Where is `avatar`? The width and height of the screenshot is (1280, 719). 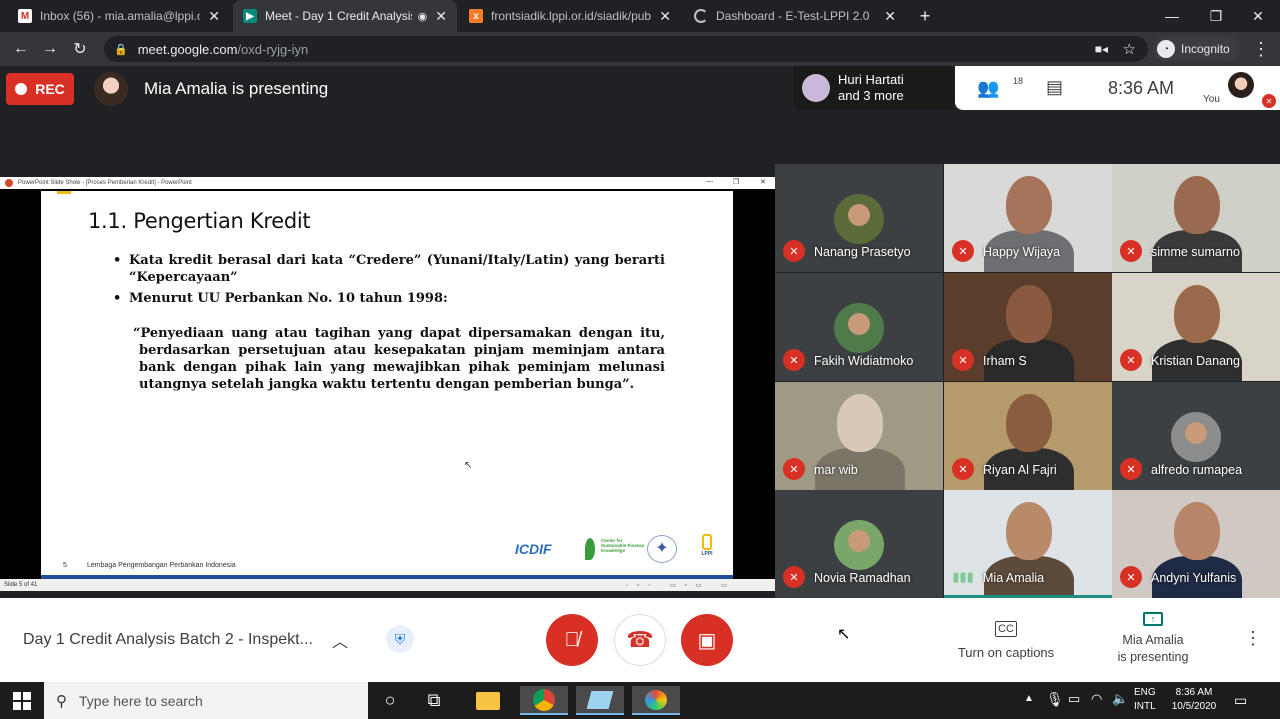 avatar is located at coordinates (816, 88).